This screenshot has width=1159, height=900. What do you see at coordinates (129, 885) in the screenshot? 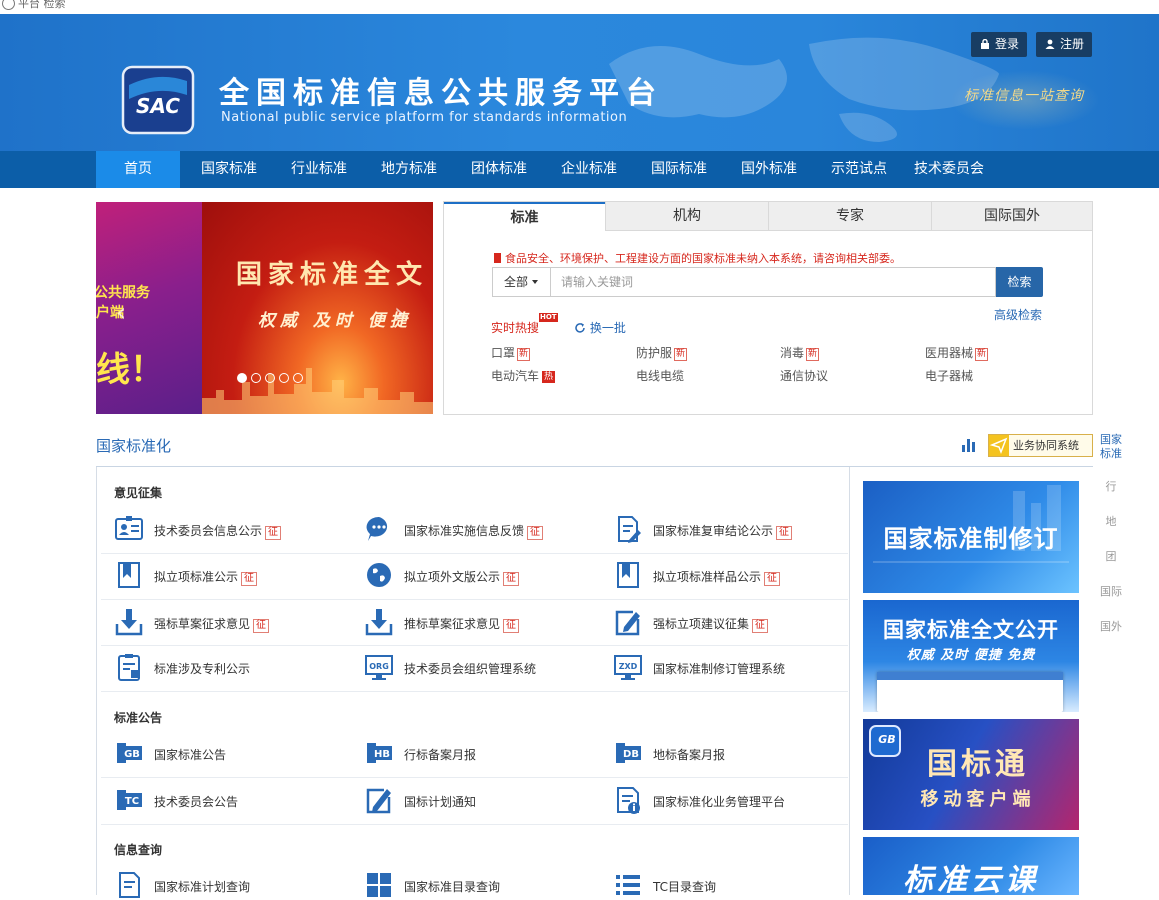
I see `plan-doc-icon` at bounding box center [129, 885].